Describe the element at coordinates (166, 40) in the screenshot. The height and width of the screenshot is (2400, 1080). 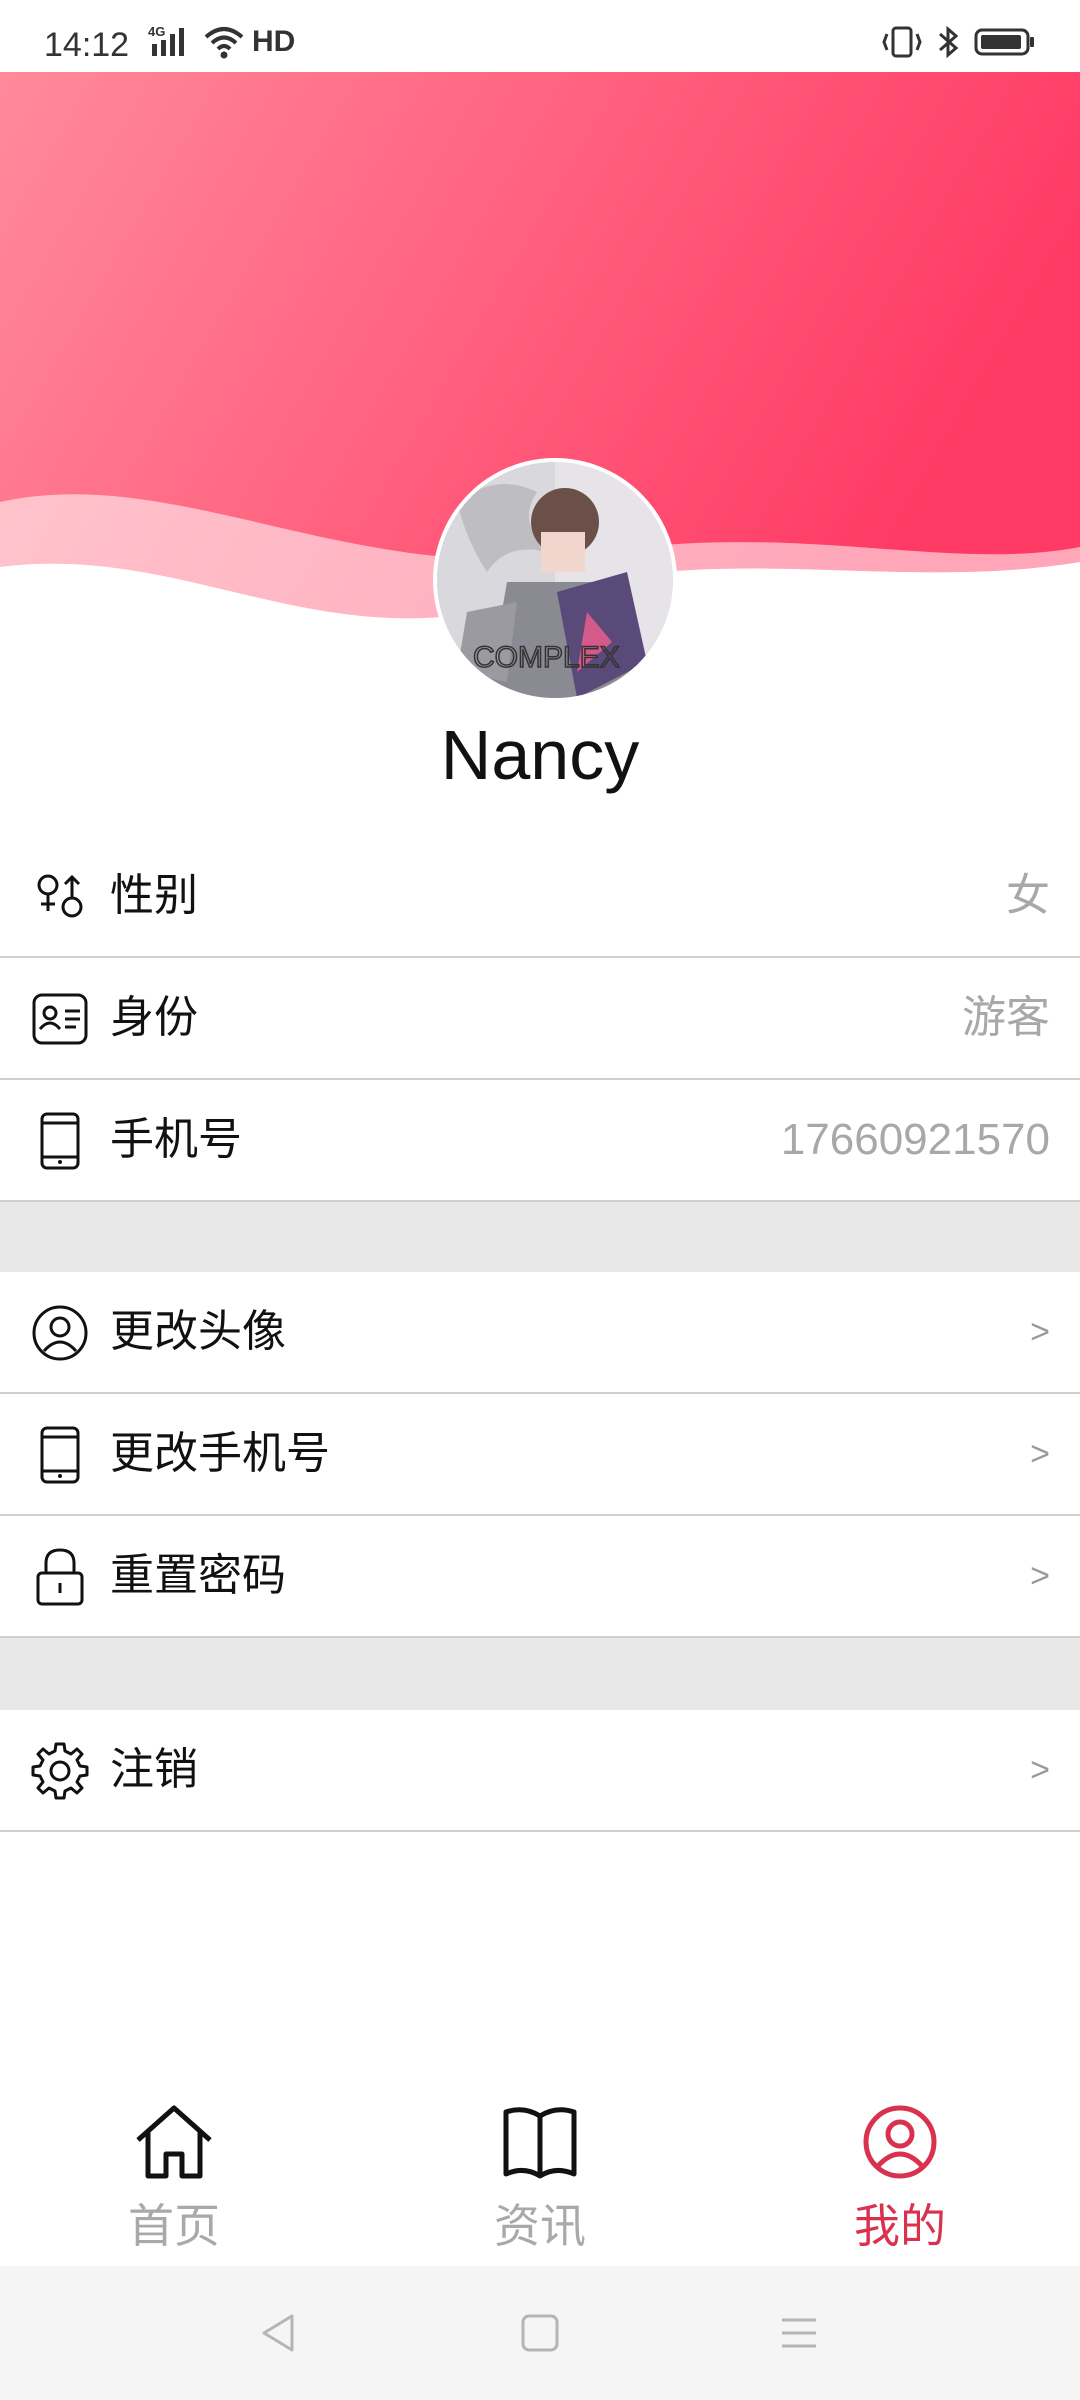
I see `signal-icon: 4G` at that location.